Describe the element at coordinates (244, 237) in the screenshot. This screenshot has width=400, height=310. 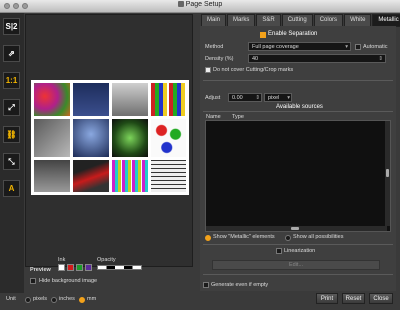
I see `show-metallic-label: Show "Metallic" elements` at that location.